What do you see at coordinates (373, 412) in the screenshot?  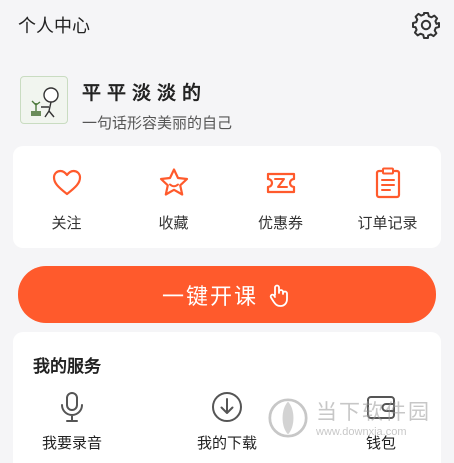 I see `watermark-text: 当下软件园` at bounding box center [373, 412].